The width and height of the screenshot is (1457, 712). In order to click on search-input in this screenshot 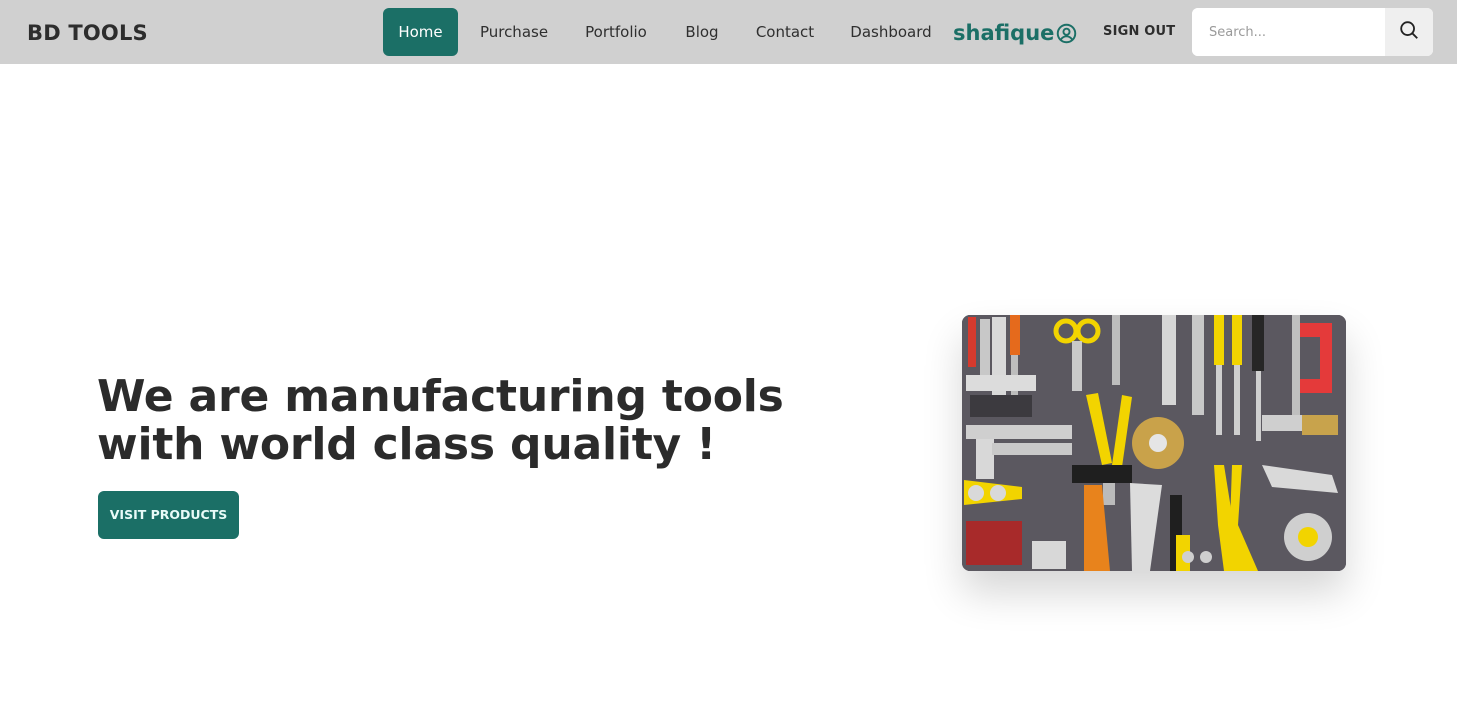, I will do `click(1288, 32)`.